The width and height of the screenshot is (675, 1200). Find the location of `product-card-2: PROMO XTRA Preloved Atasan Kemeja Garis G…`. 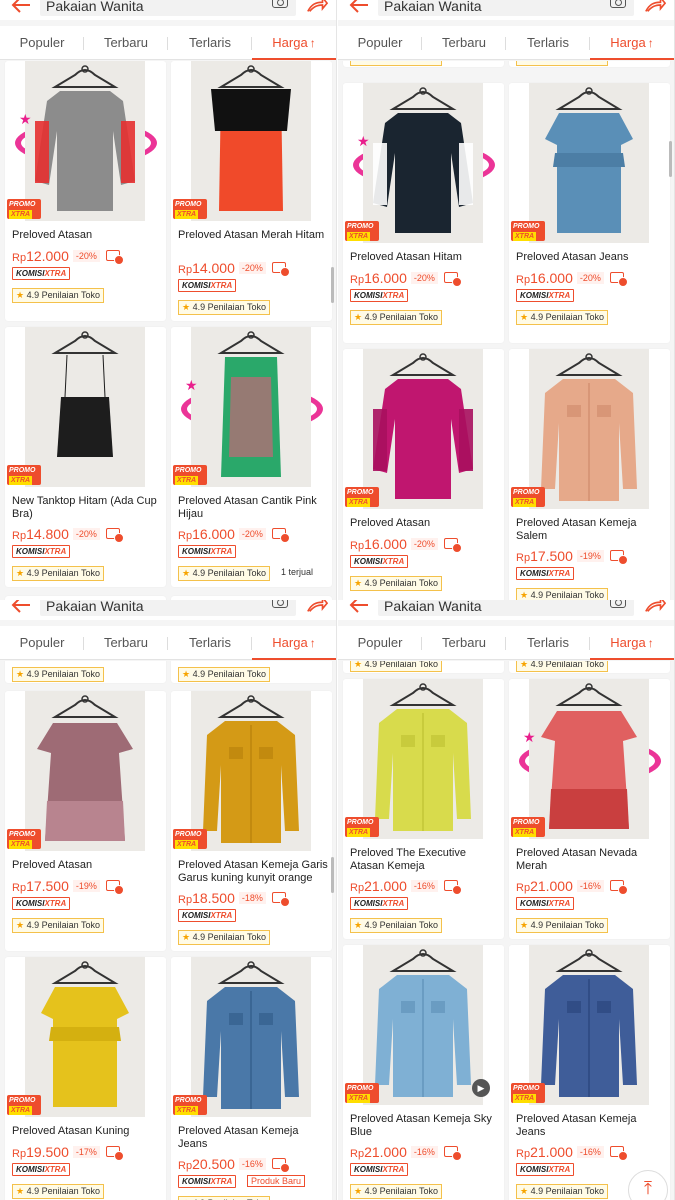

product-card-2: PROMO XTRA Preloved Atasan Kemeja Garis G… is located at coordinates (251, 821).